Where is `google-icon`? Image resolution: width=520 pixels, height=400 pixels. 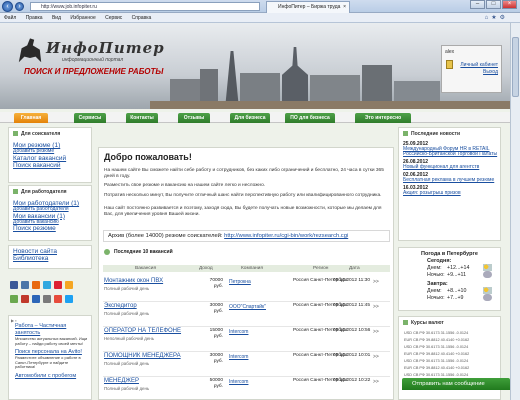
google-icon is located at coordinates (25, 299).